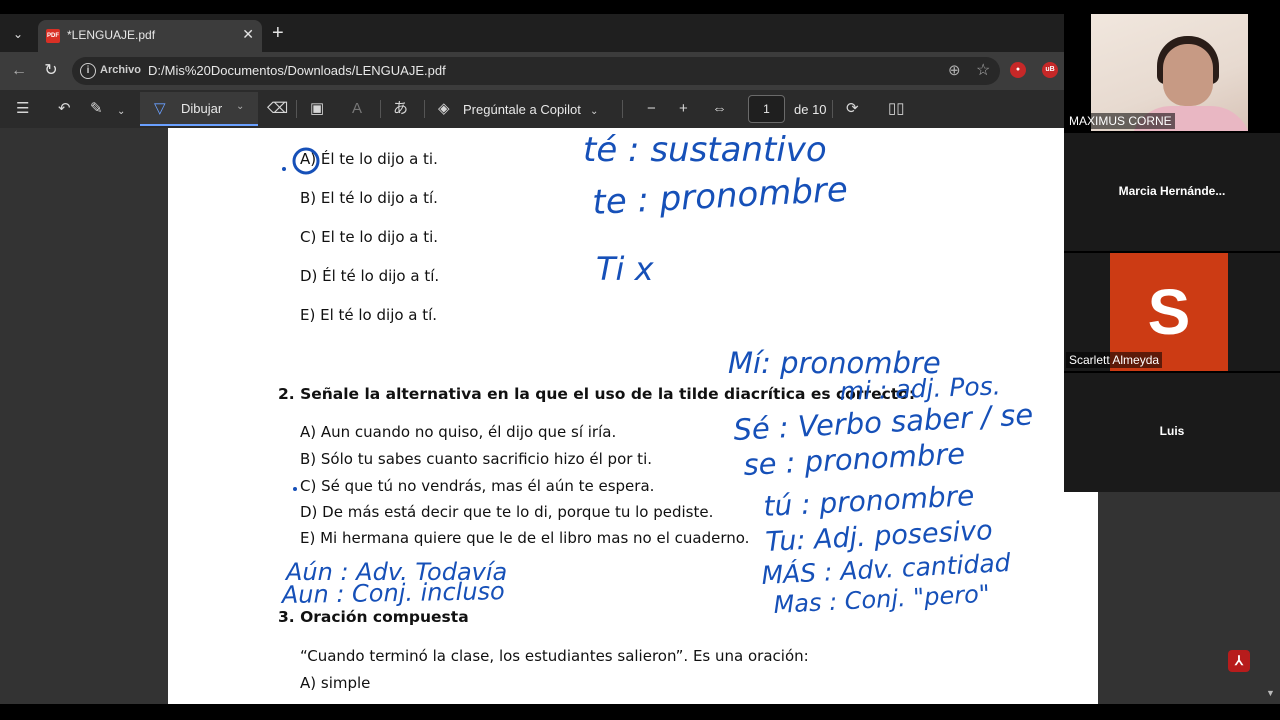 This screenshot has width=1280, height=720. I want to click on browser-tab: PDF *LENGUAJE.pdf ✕, so click(150, 36).